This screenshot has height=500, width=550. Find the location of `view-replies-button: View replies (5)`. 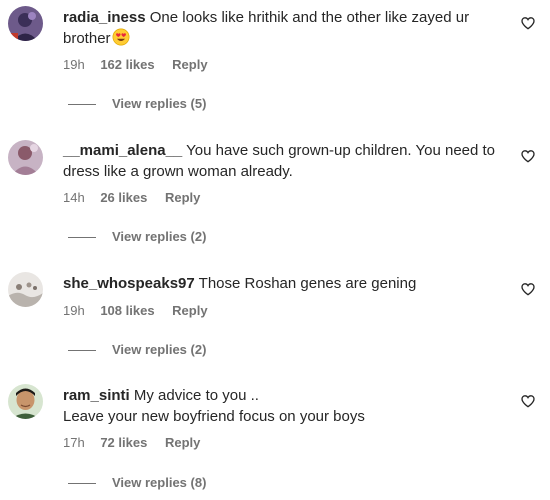

view-replies-button: View replies (5) is located at coordinates (137, 103).